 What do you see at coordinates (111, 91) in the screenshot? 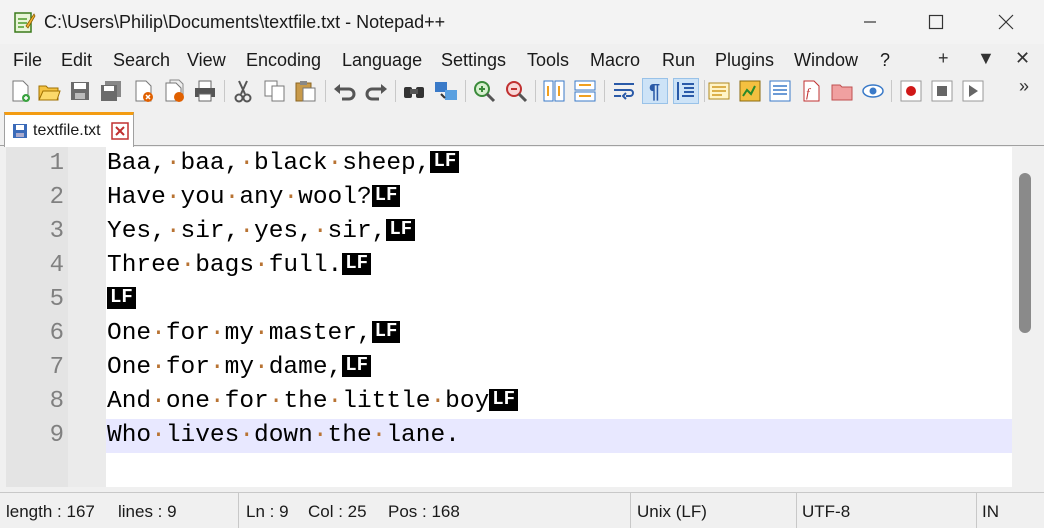
I see `save-all-button` at bounding box center [111, 91].